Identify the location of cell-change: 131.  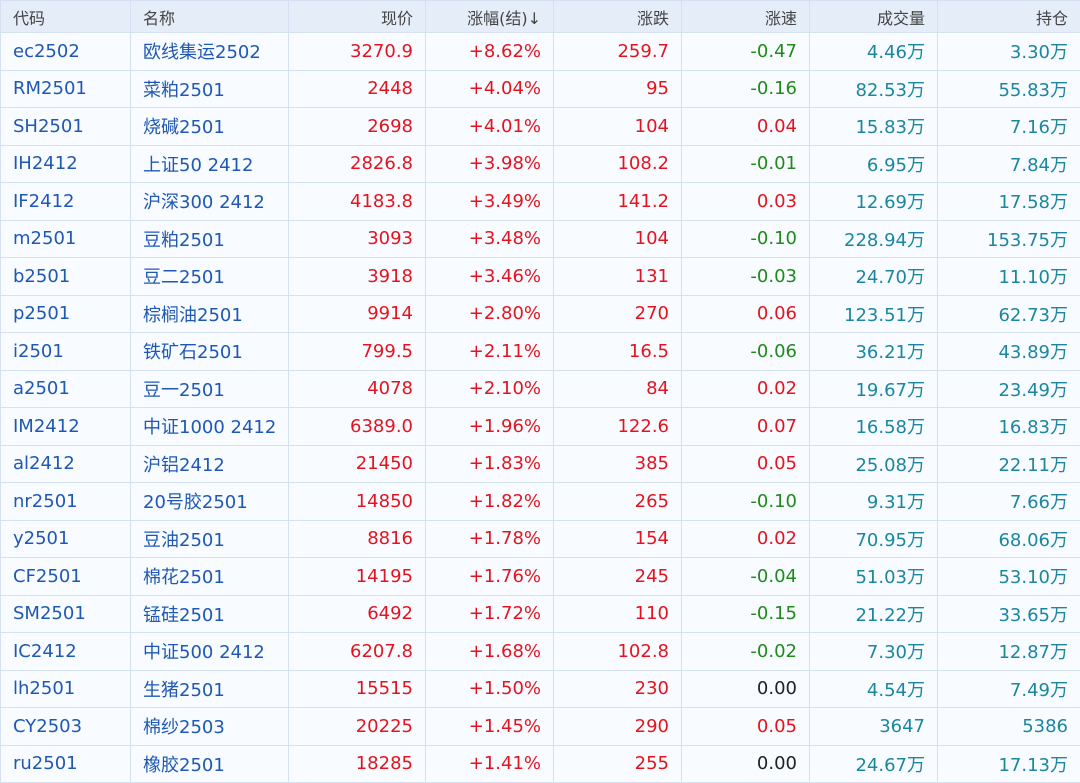
(618, 277).